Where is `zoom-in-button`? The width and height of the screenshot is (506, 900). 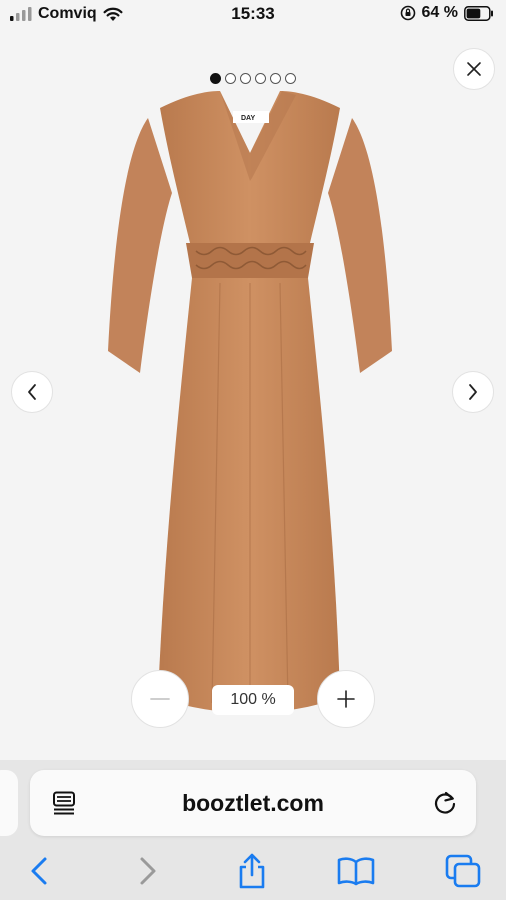 zoom-in-button is located at coordinates (346, 699).